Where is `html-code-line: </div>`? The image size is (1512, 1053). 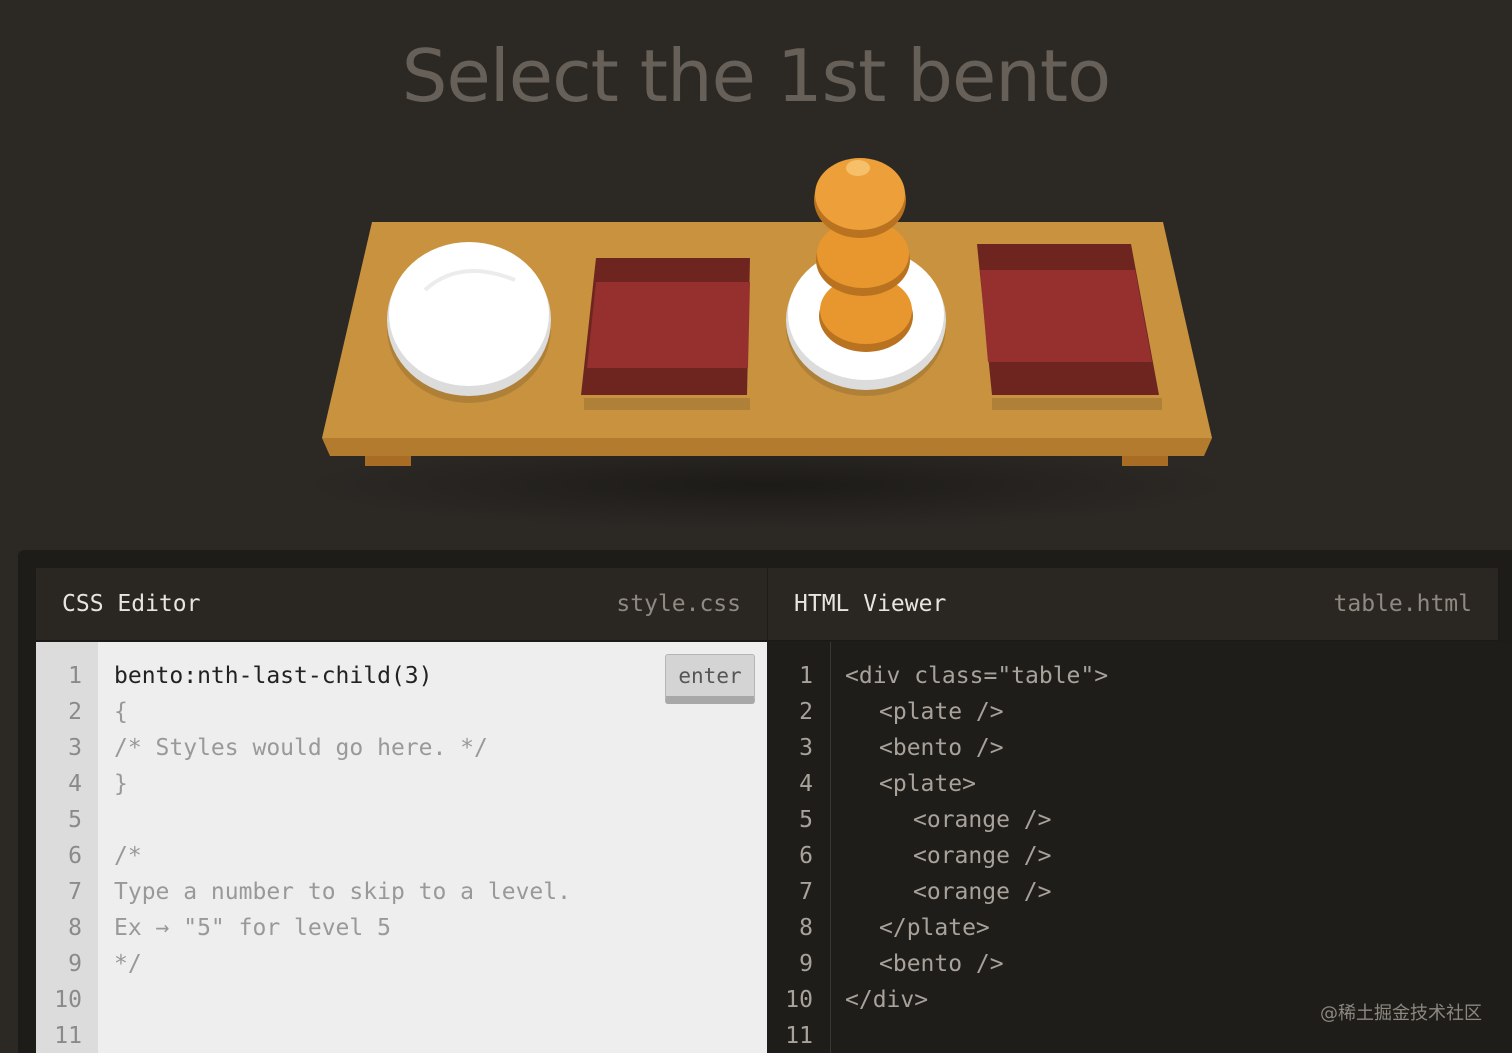 html-code-line: </div> is located at coordinates (886, 1000).